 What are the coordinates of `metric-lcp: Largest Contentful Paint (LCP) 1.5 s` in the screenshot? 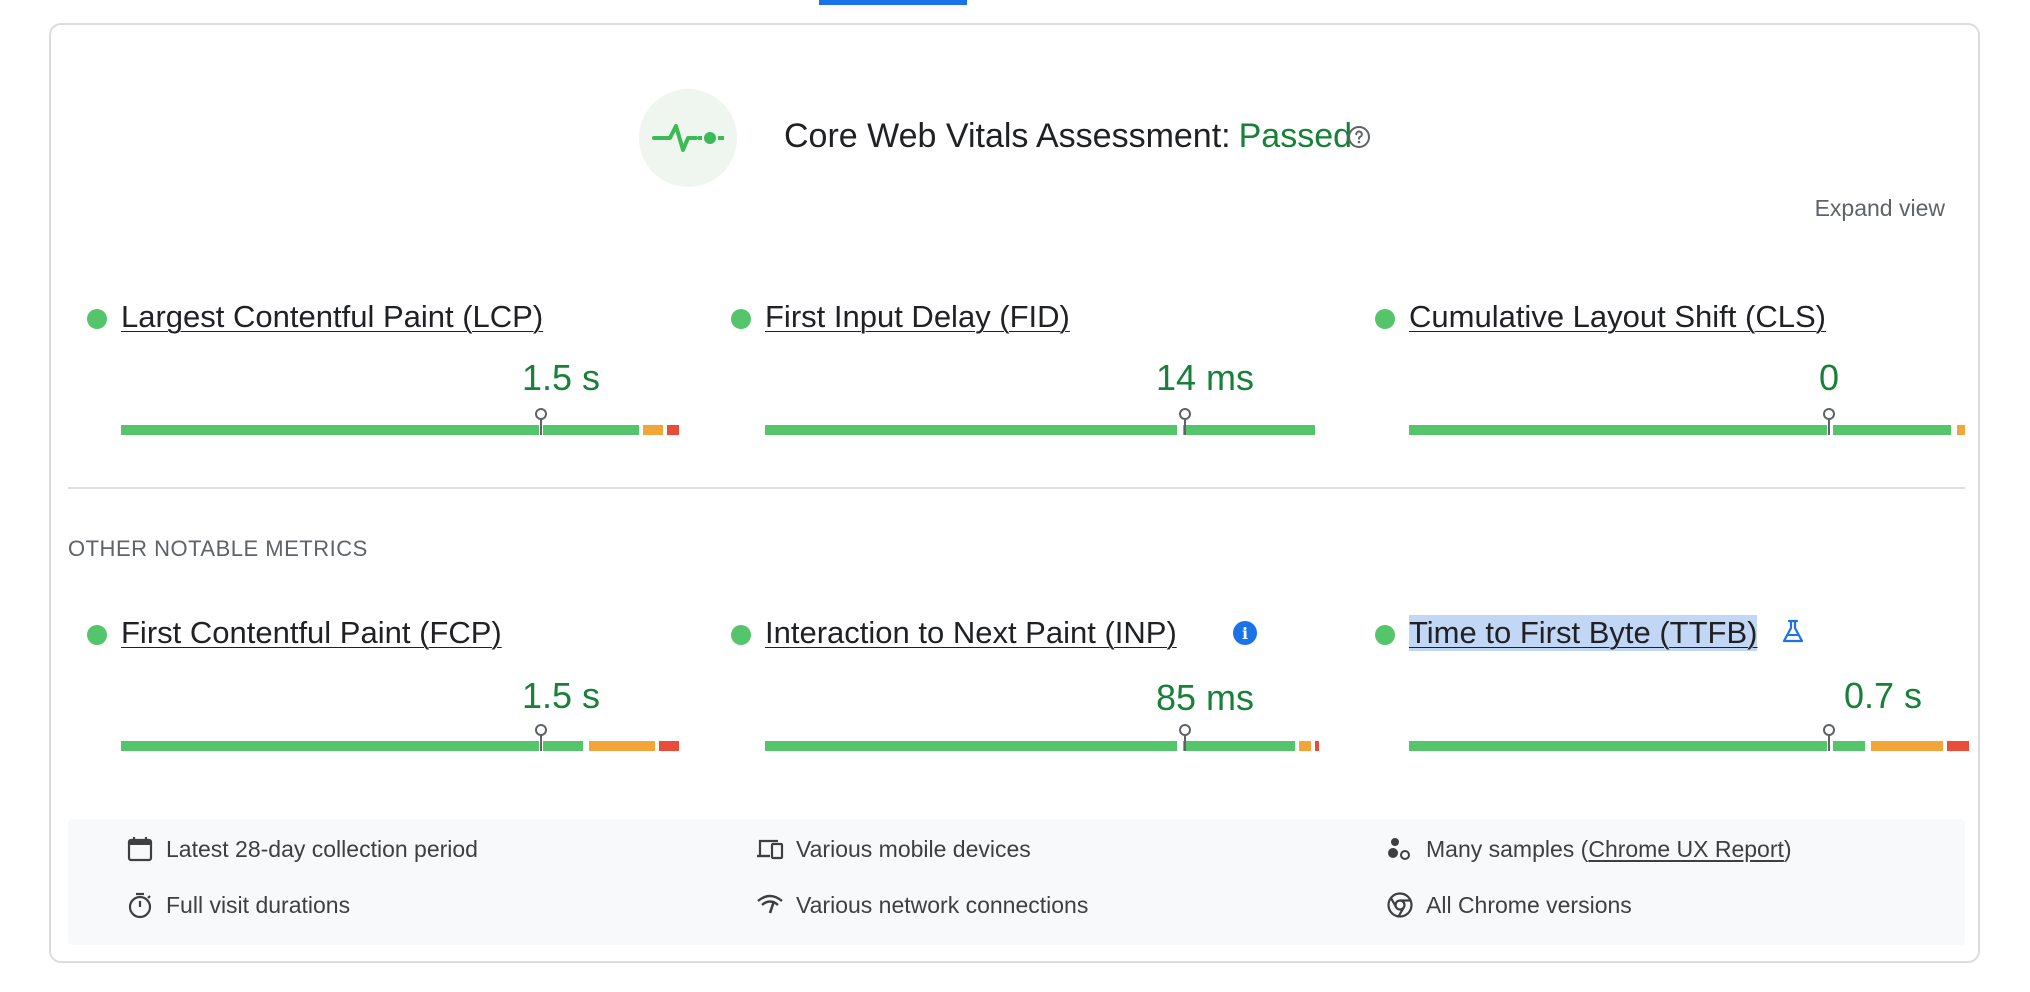 It's located at (383, 370).